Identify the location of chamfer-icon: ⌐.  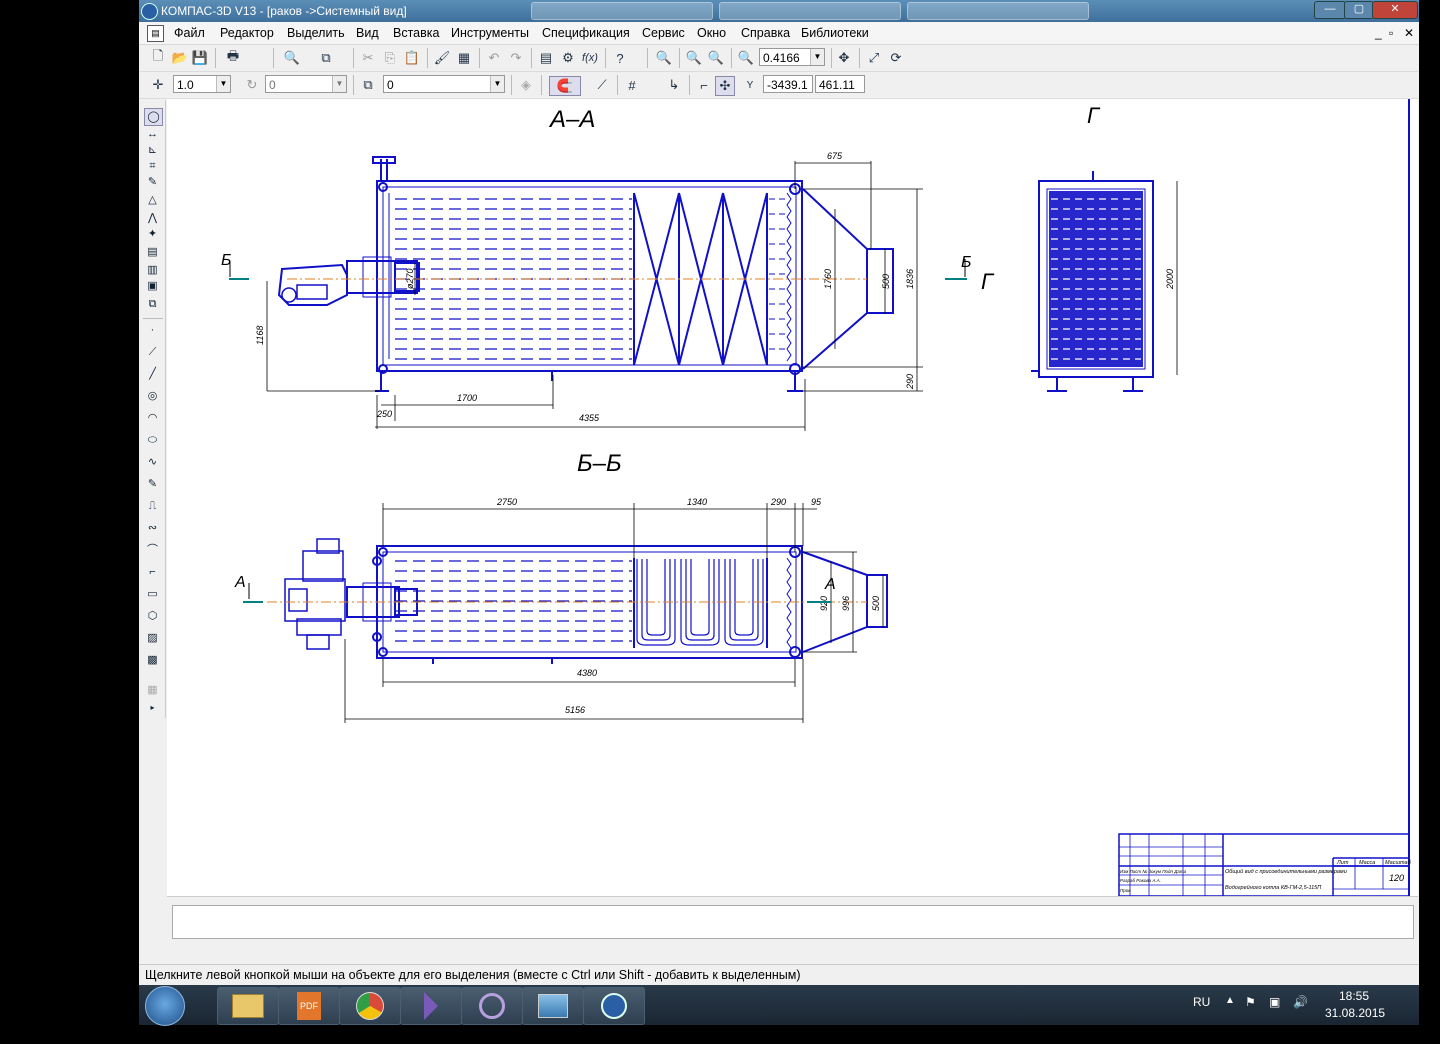
(152, 572).